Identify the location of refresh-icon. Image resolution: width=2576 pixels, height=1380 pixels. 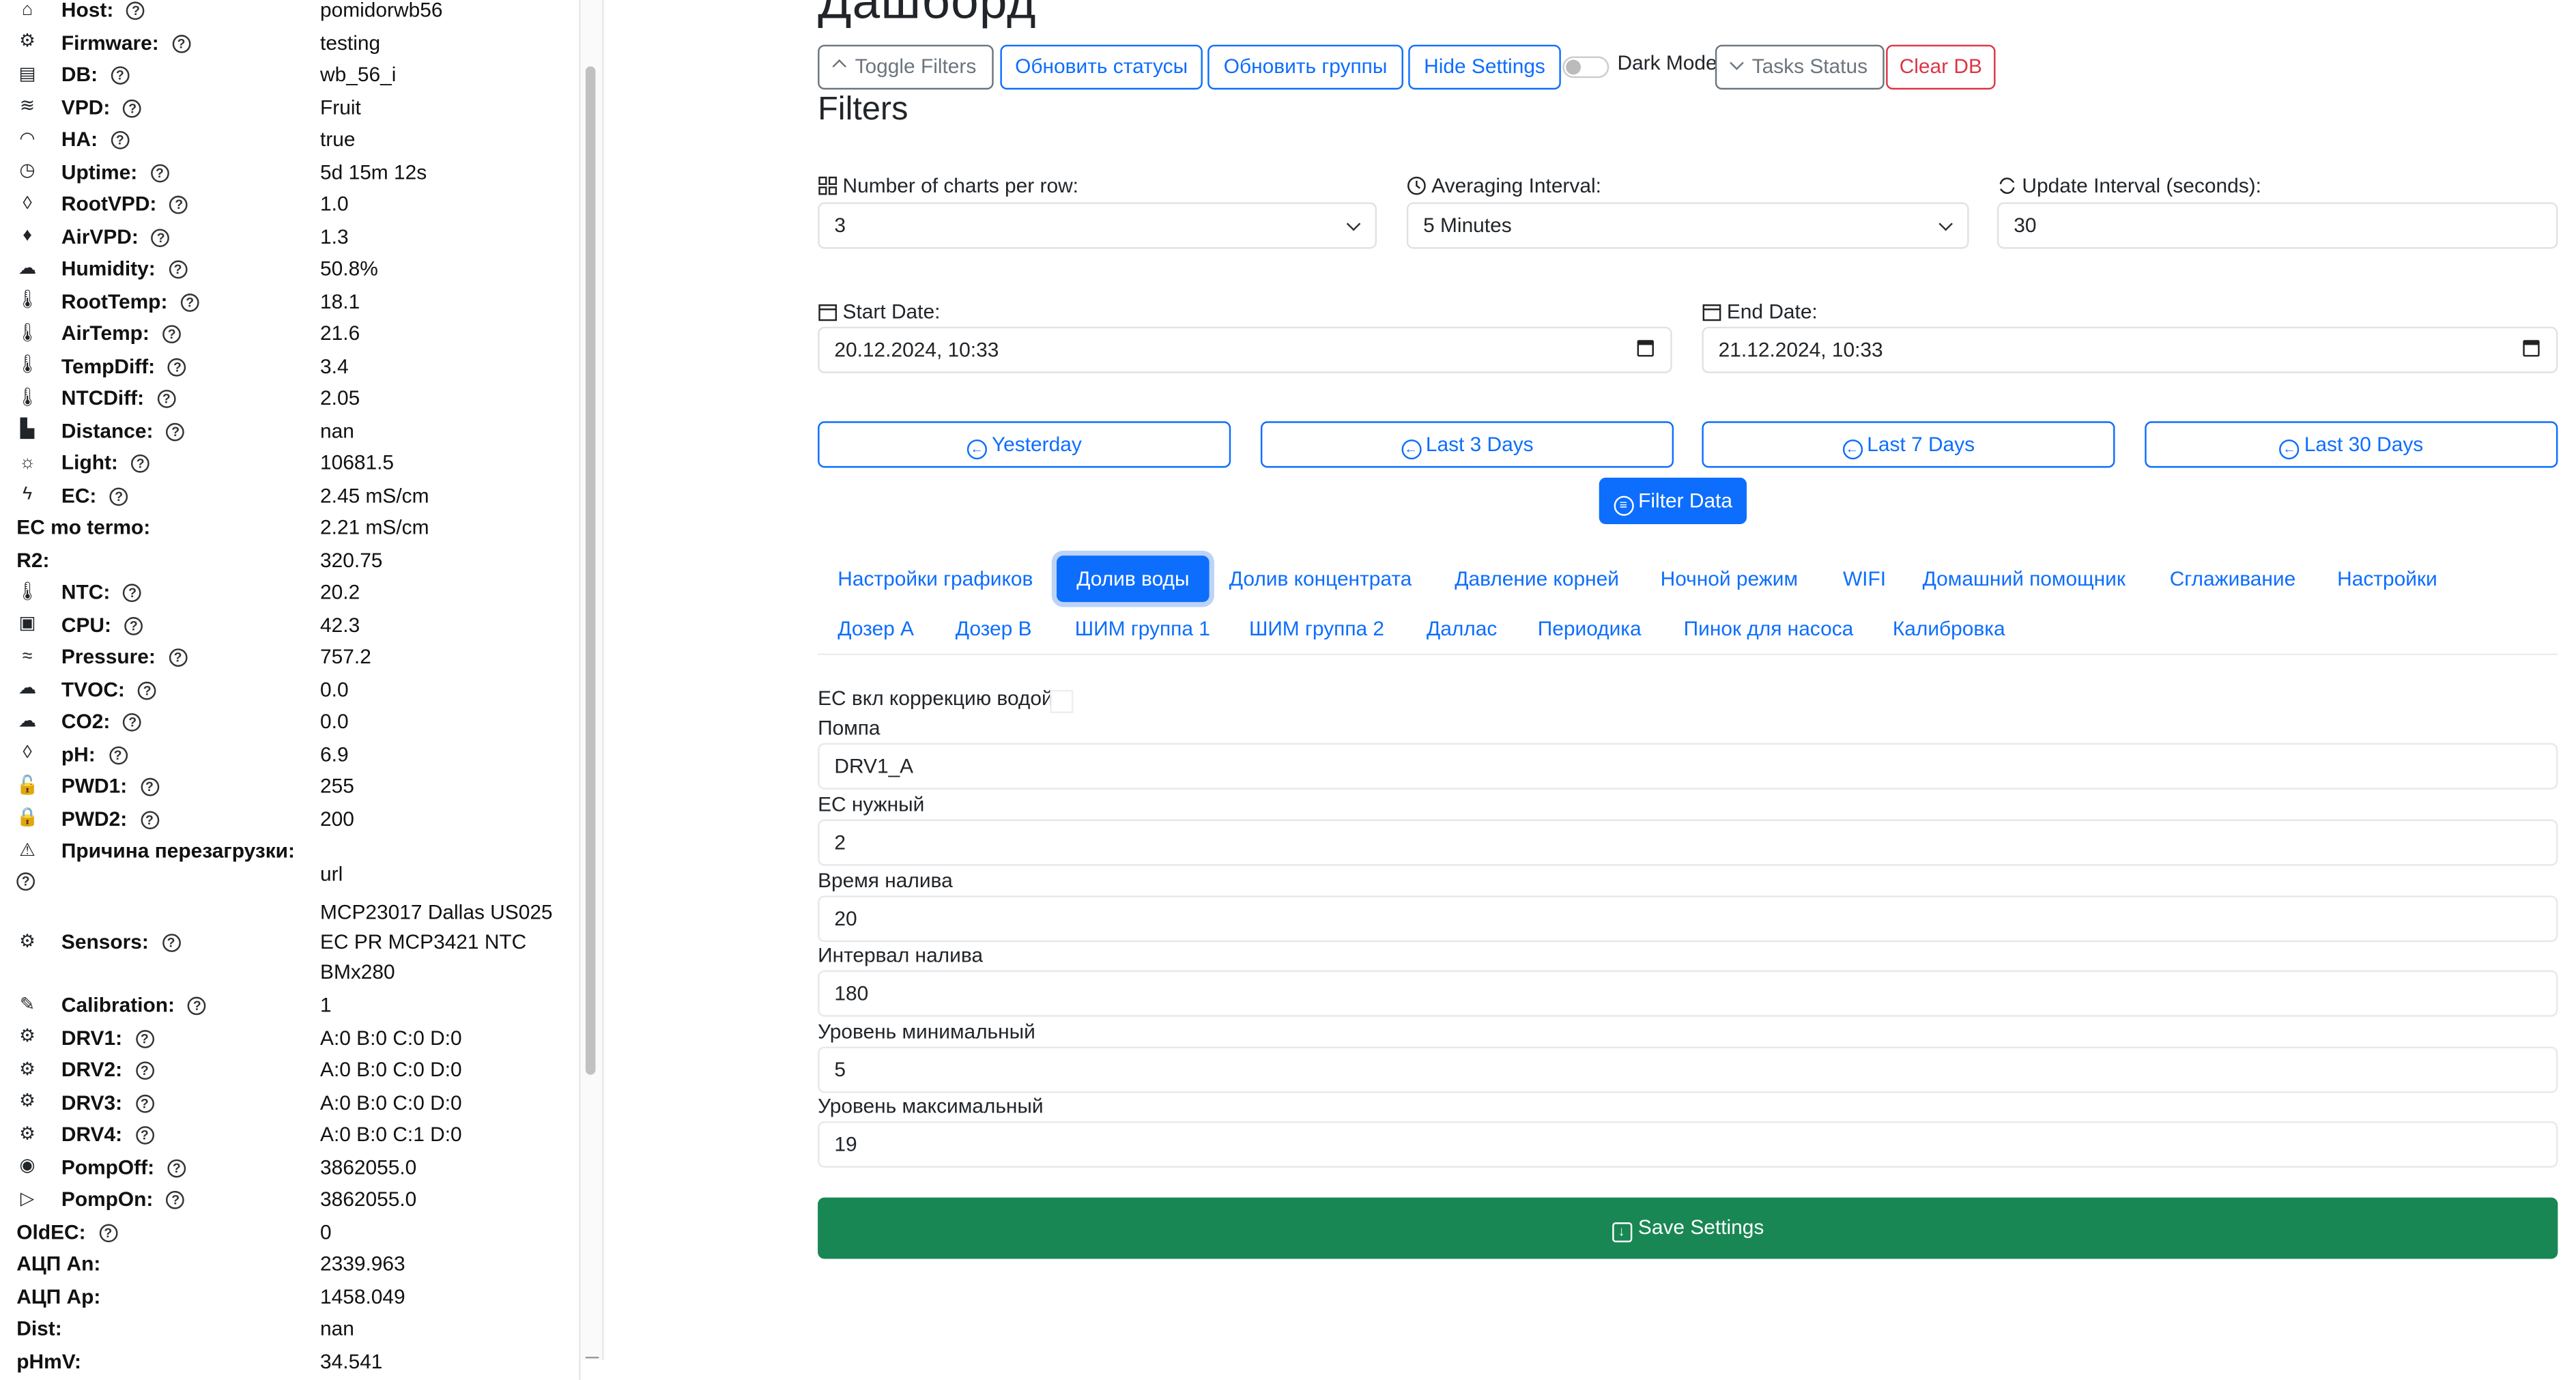
(2007, 186).